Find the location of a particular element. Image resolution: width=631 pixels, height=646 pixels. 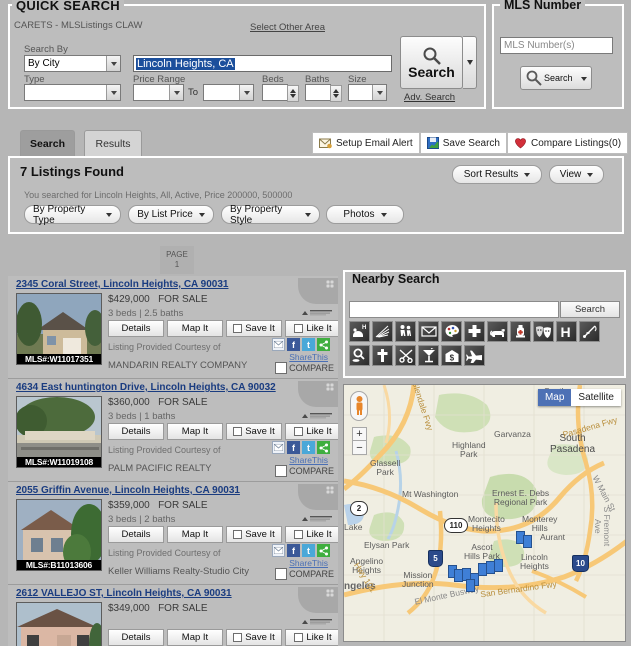

save-search-button: Save Search is located at coordinates (463, 143).